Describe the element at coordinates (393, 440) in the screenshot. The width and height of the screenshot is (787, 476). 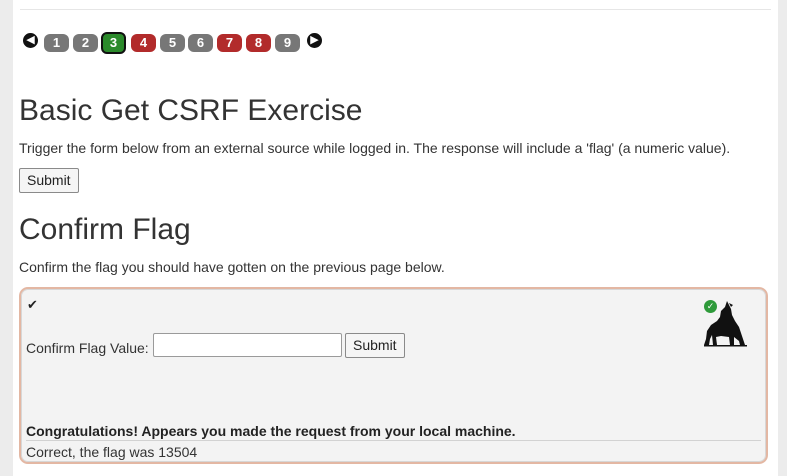
I see `panel-divider` at that location.